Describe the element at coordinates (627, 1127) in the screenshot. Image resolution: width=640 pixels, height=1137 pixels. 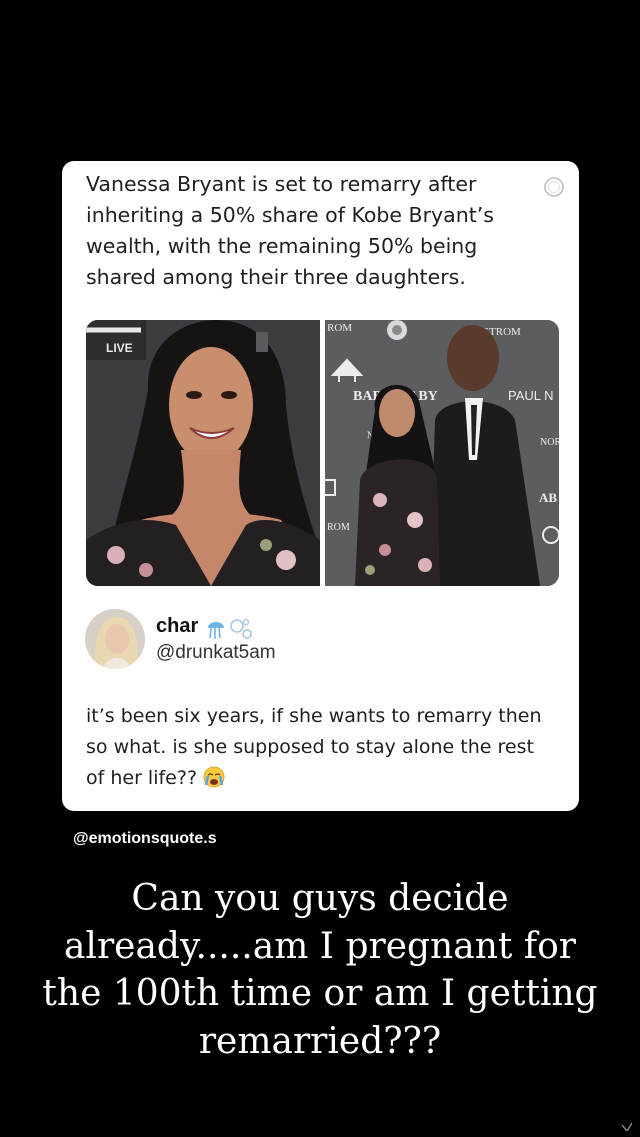
I see `corner-indicator-icon` at that location.